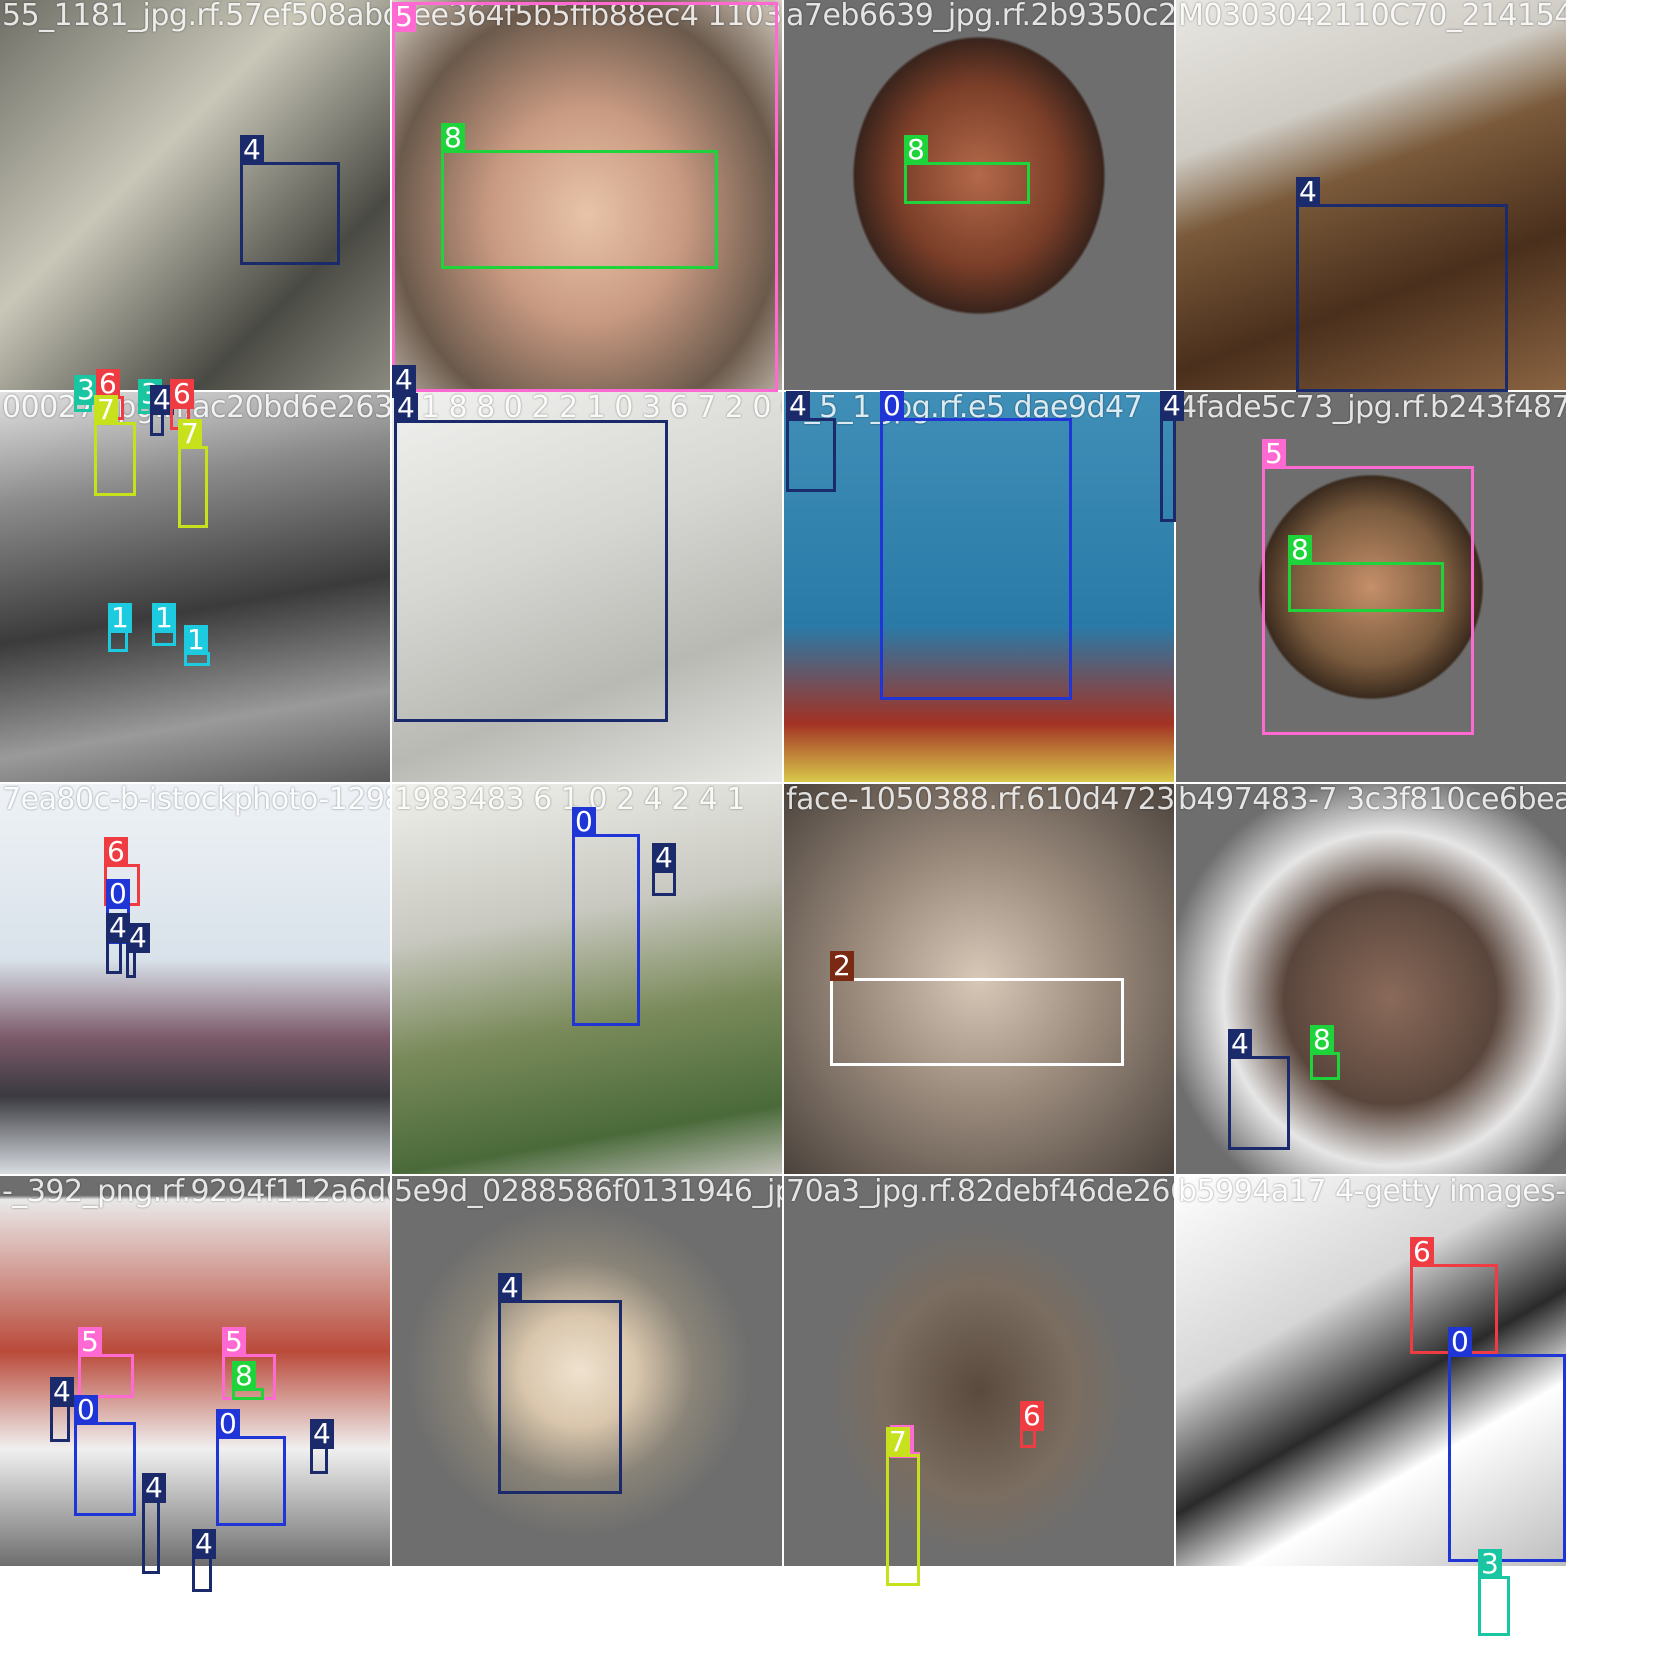 The height and width of the screenshot is (1664, 1664). I want to click on detection-box-class-5: 5, so click(106, 1362).